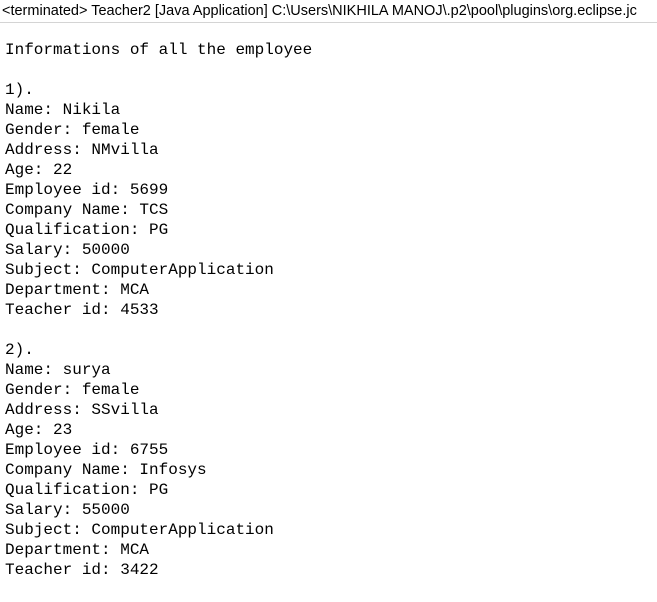 This screenshot has height=602, width=657. What do you see at coordinates (19, 90) in the screenshot?
I see `record-index: 1).` at bounding box center [19, 90].